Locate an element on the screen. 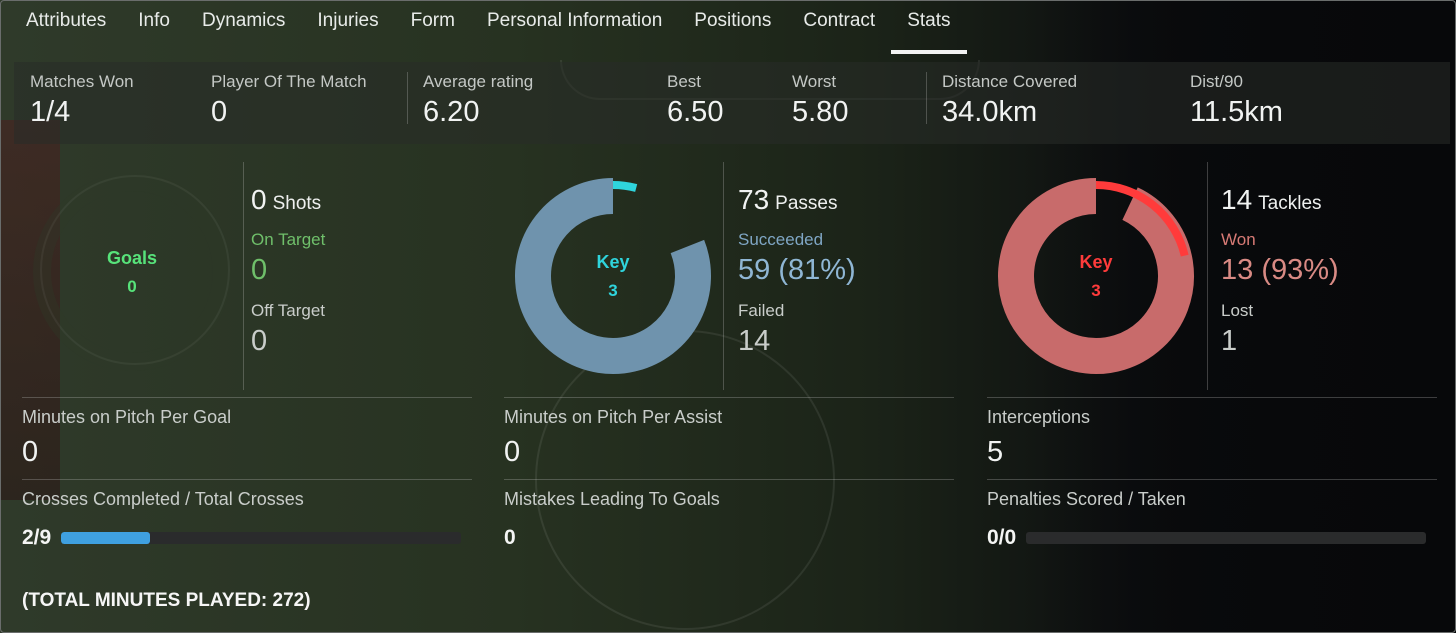  best-rating-value: 6.50 is located at coordinates (695, 112).